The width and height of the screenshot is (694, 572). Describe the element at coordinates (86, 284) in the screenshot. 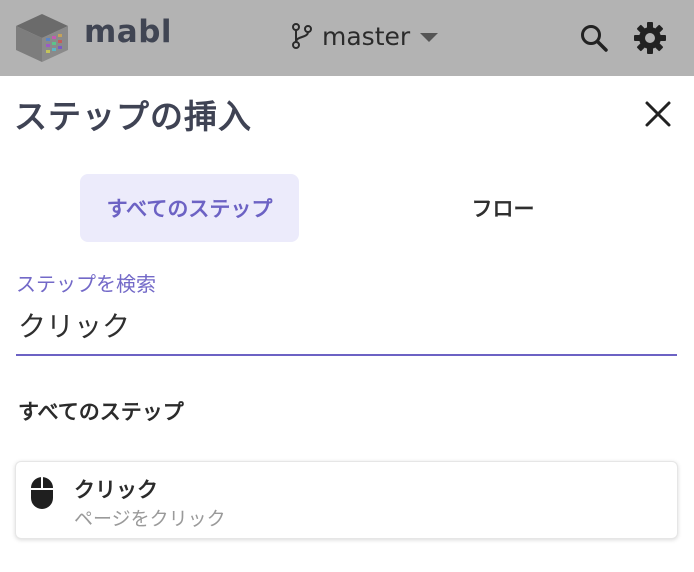

I see `search-label: ステップを検索` at that location.